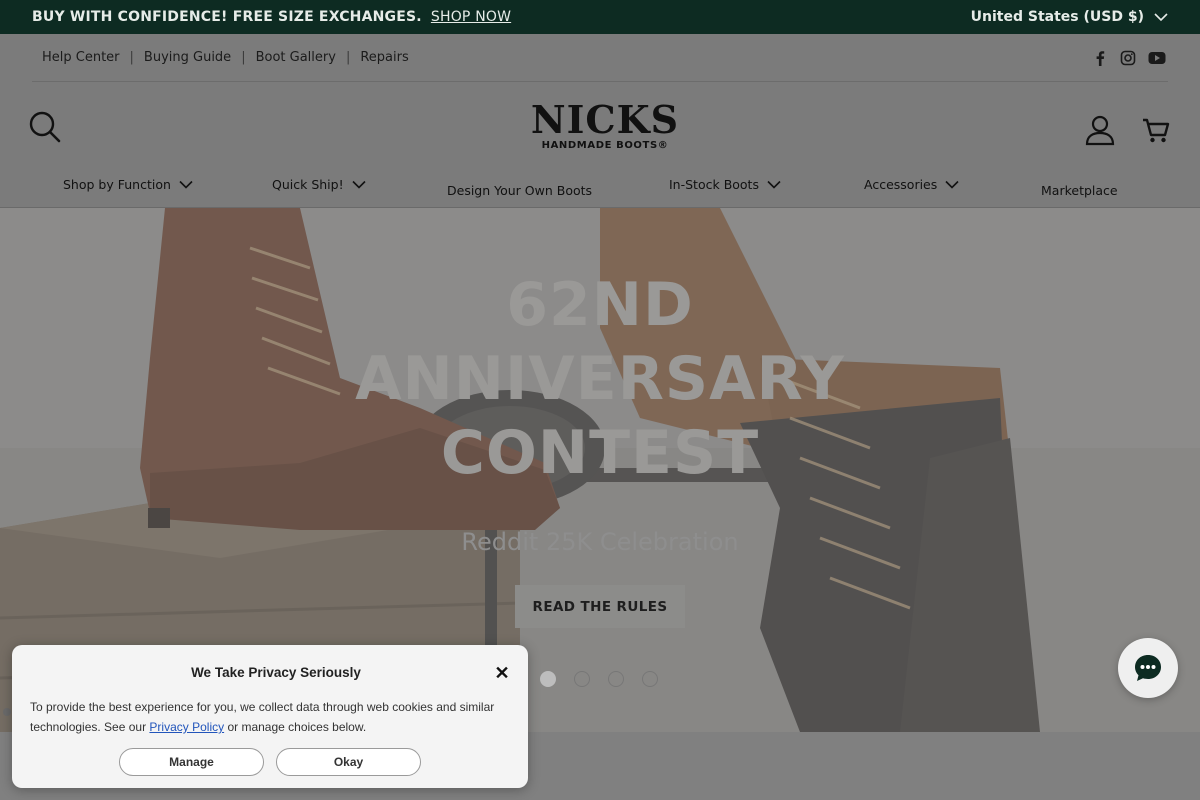  I want to click on hero-title-line: CONTEST, so click(600, 453).